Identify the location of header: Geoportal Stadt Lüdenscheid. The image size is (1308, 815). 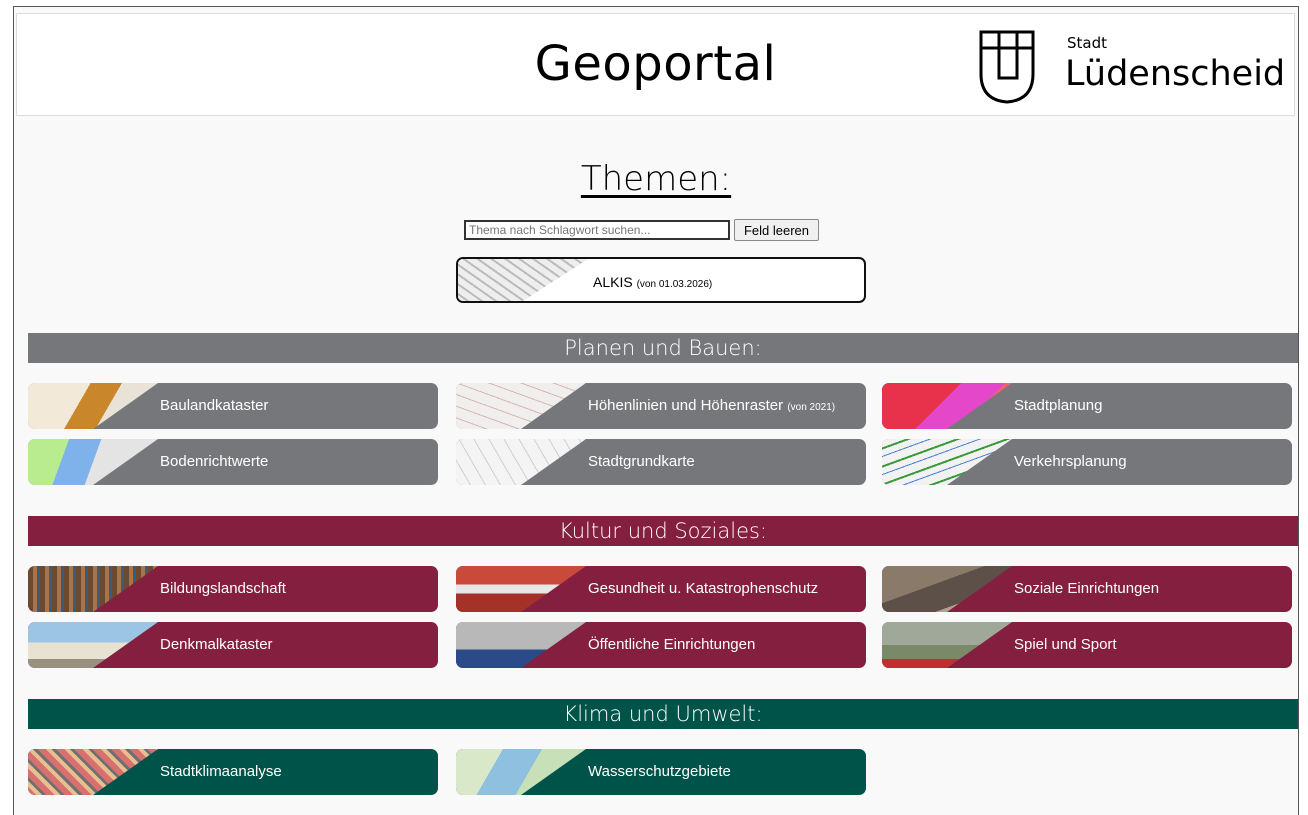
(655, 64).